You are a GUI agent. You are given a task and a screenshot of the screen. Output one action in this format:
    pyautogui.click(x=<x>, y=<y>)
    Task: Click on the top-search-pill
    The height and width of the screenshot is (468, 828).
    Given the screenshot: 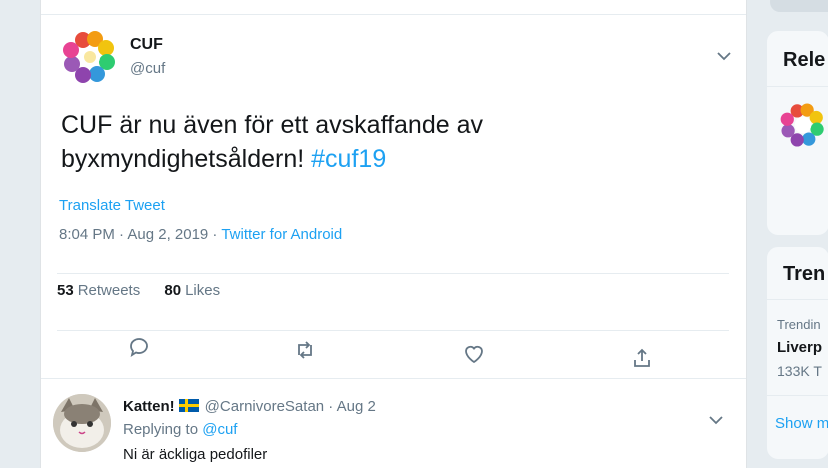 What is the action you would take?
    pyautogui.click(x=799, y=6)
    